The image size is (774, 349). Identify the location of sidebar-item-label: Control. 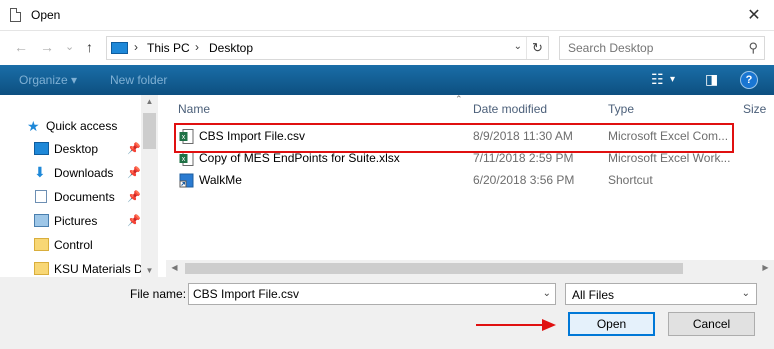
(73, 245).